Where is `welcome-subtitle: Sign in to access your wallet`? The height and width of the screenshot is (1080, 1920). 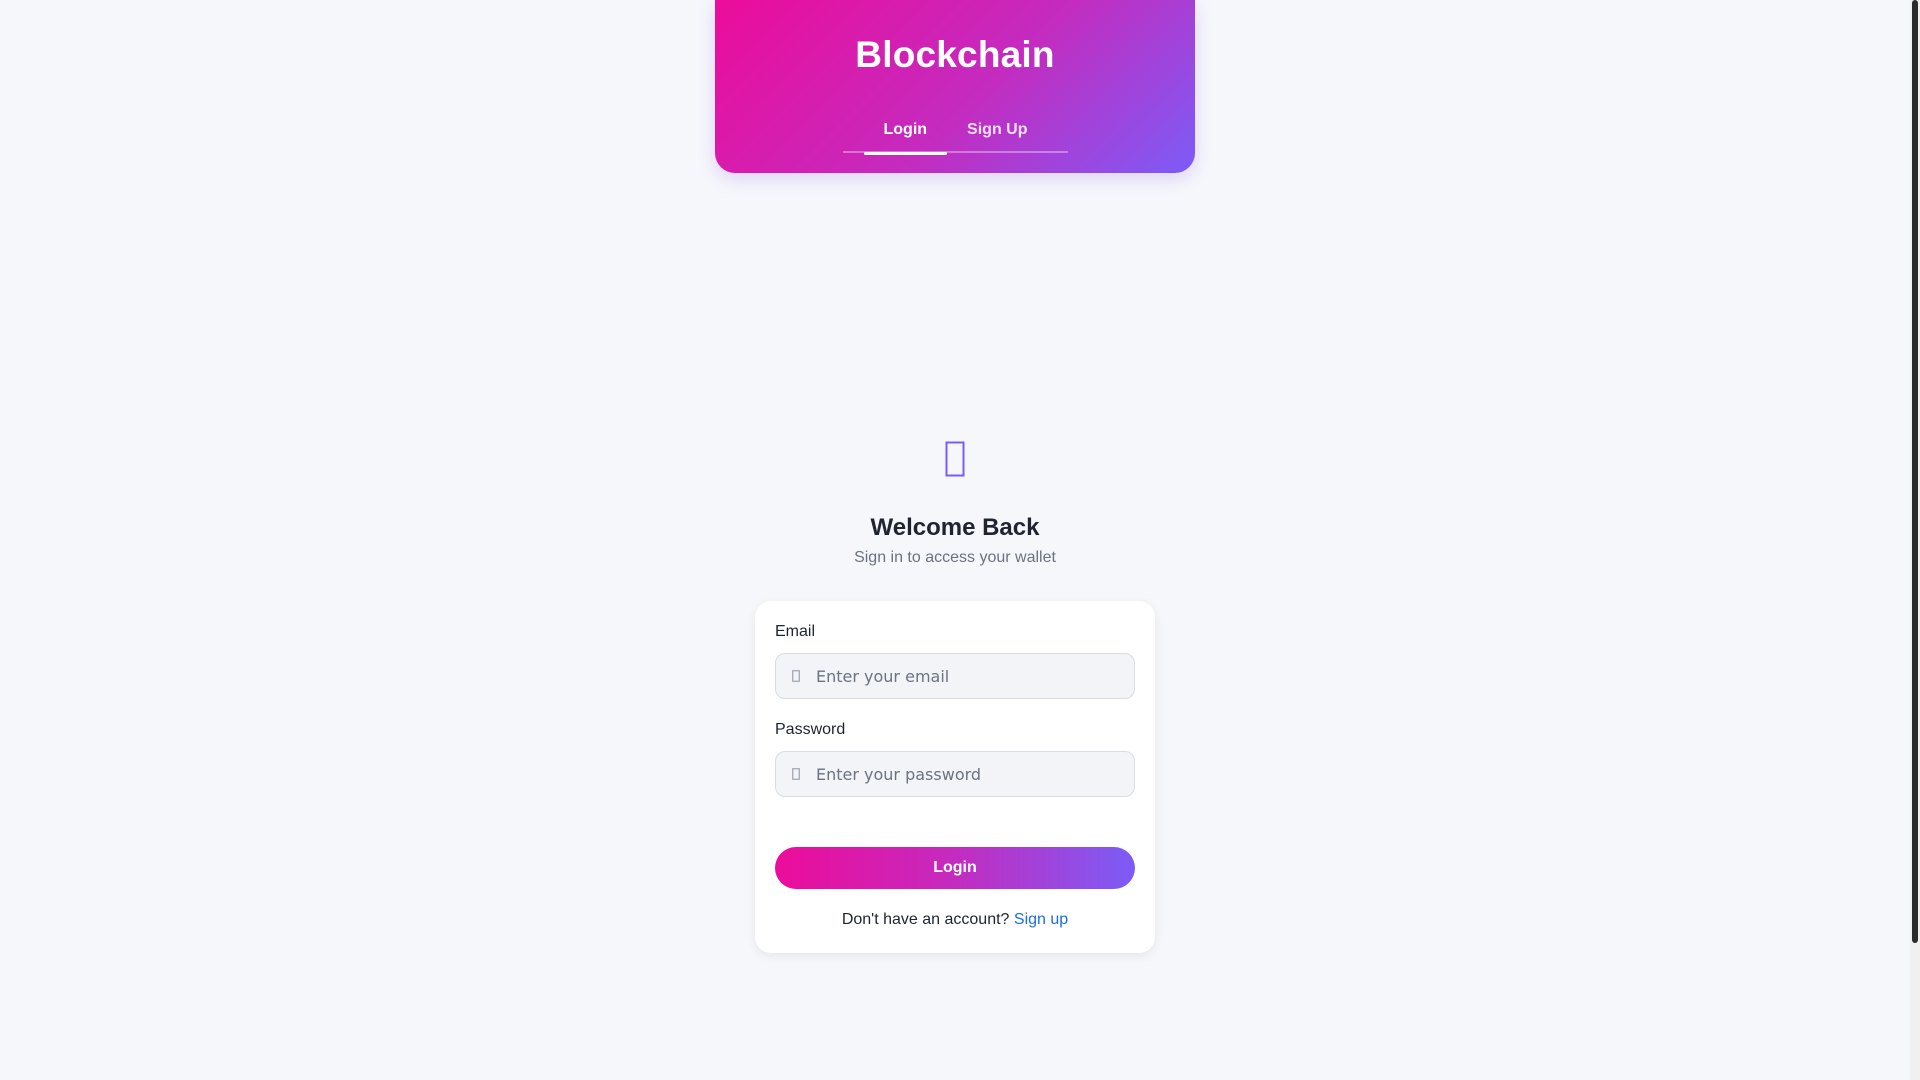
welcome-subtitle: Sign in to access your wallet is located at coordinates (955, 557).